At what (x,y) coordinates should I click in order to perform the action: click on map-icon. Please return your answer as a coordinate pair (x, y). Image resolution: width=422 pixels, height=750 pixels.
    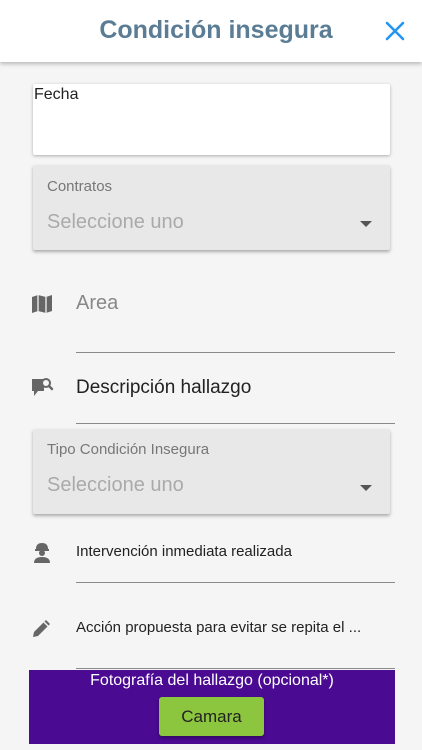
    Looking at the image, I should click on (42, 304).